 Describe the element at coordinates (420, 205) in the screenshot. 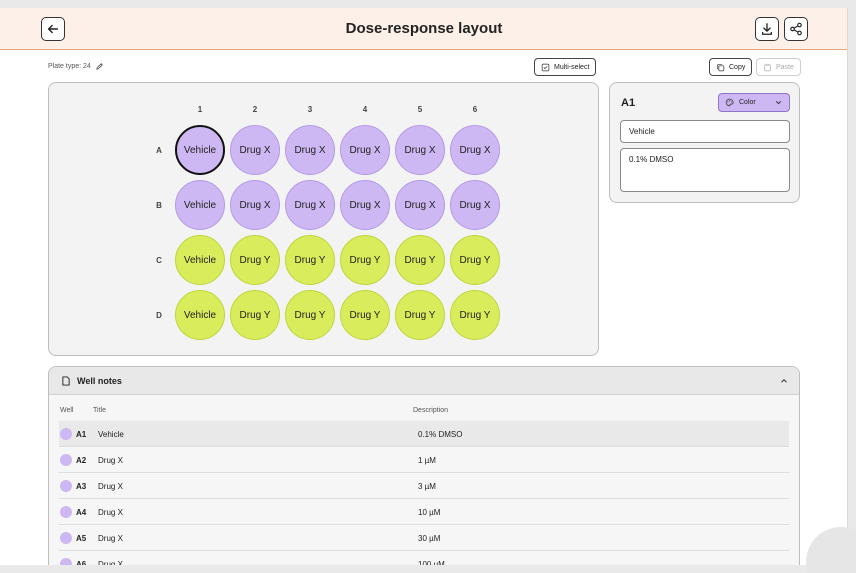

I see `well-b5: Drug X` at that location.